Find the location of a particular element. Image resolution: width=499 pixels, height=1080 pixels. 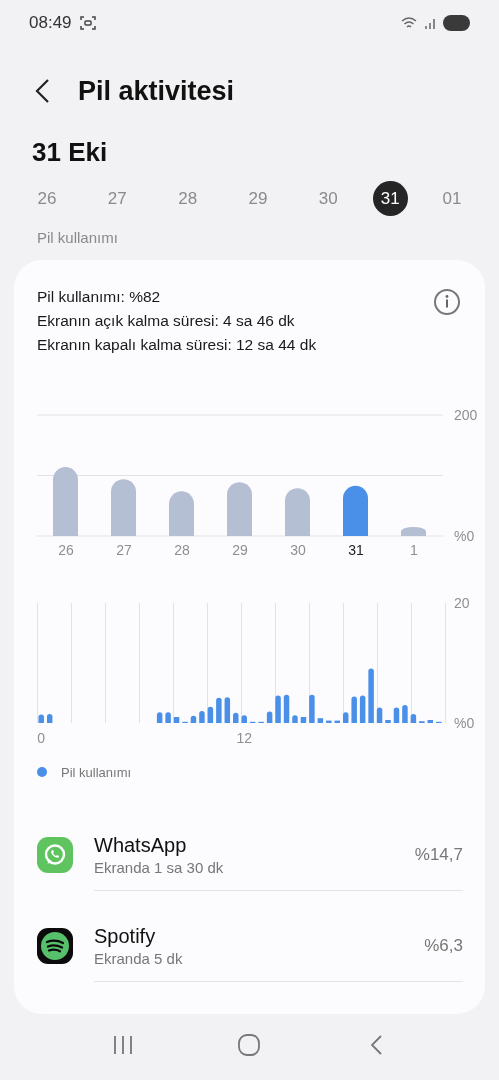

axis-label: 27 is located at coordinates (124, 549).